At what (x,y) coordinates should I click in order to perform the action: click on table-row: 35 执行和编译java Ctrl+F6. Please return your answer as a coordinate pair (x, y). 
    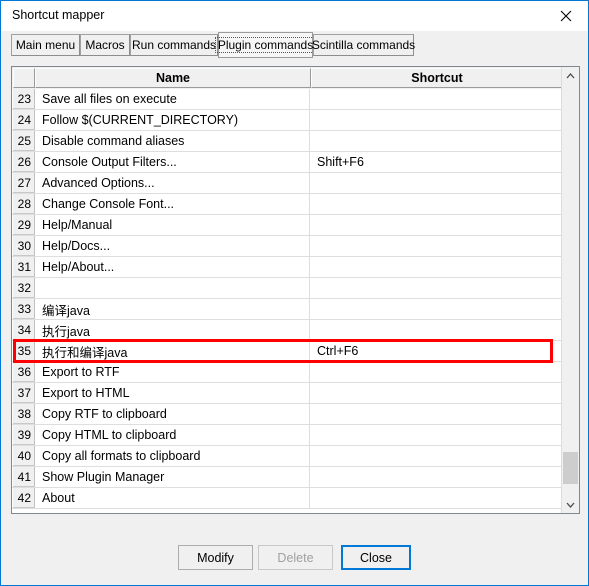
    Looking at the image, I should click on (287, 351).